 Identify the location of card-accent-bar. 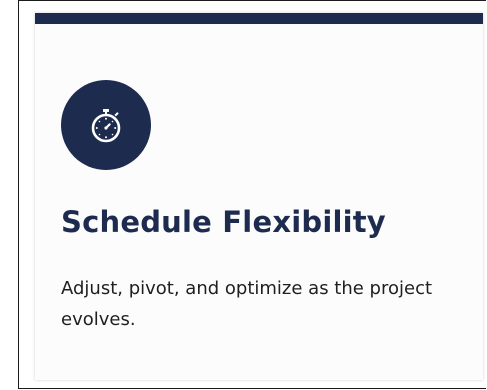
(259, 18).